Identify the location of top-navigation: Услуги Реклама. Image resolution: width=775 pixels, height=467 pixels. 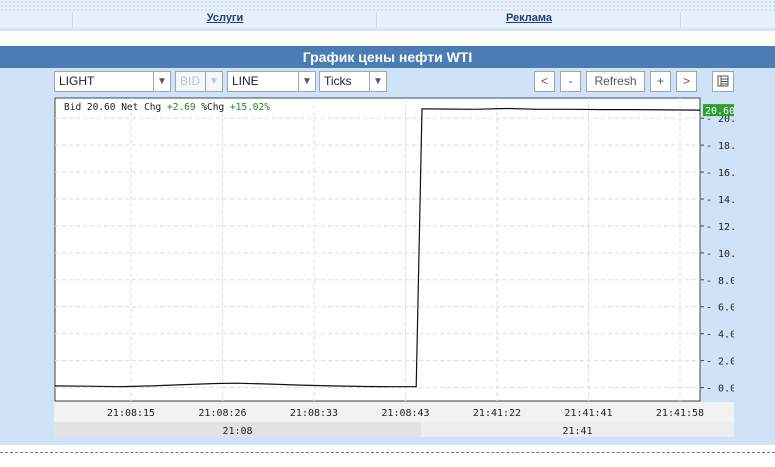
(387, 15).